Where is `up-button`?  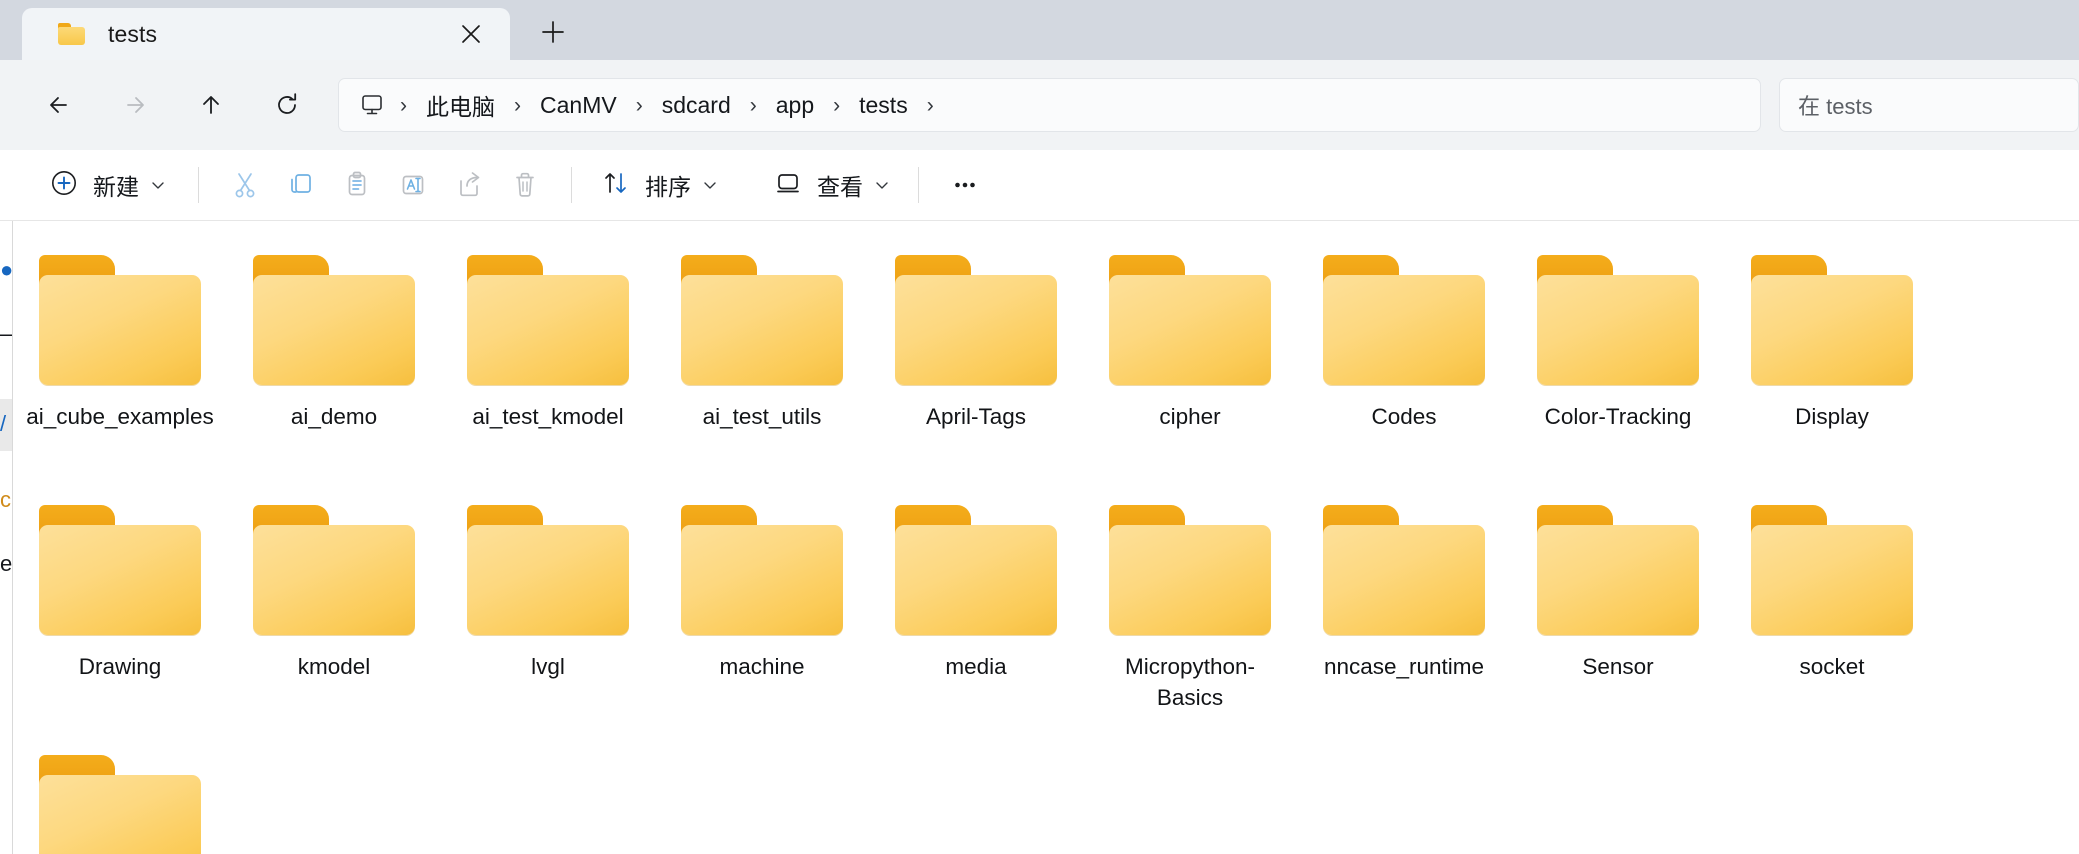 up-button is located at coordinates (211, 105).